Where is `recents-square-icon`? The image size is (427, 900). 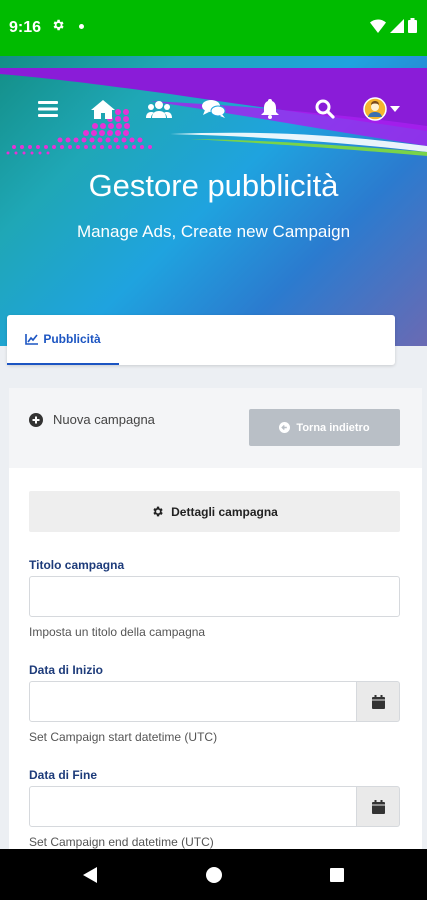
recents-square-icon is located at coordinates (337, 874).